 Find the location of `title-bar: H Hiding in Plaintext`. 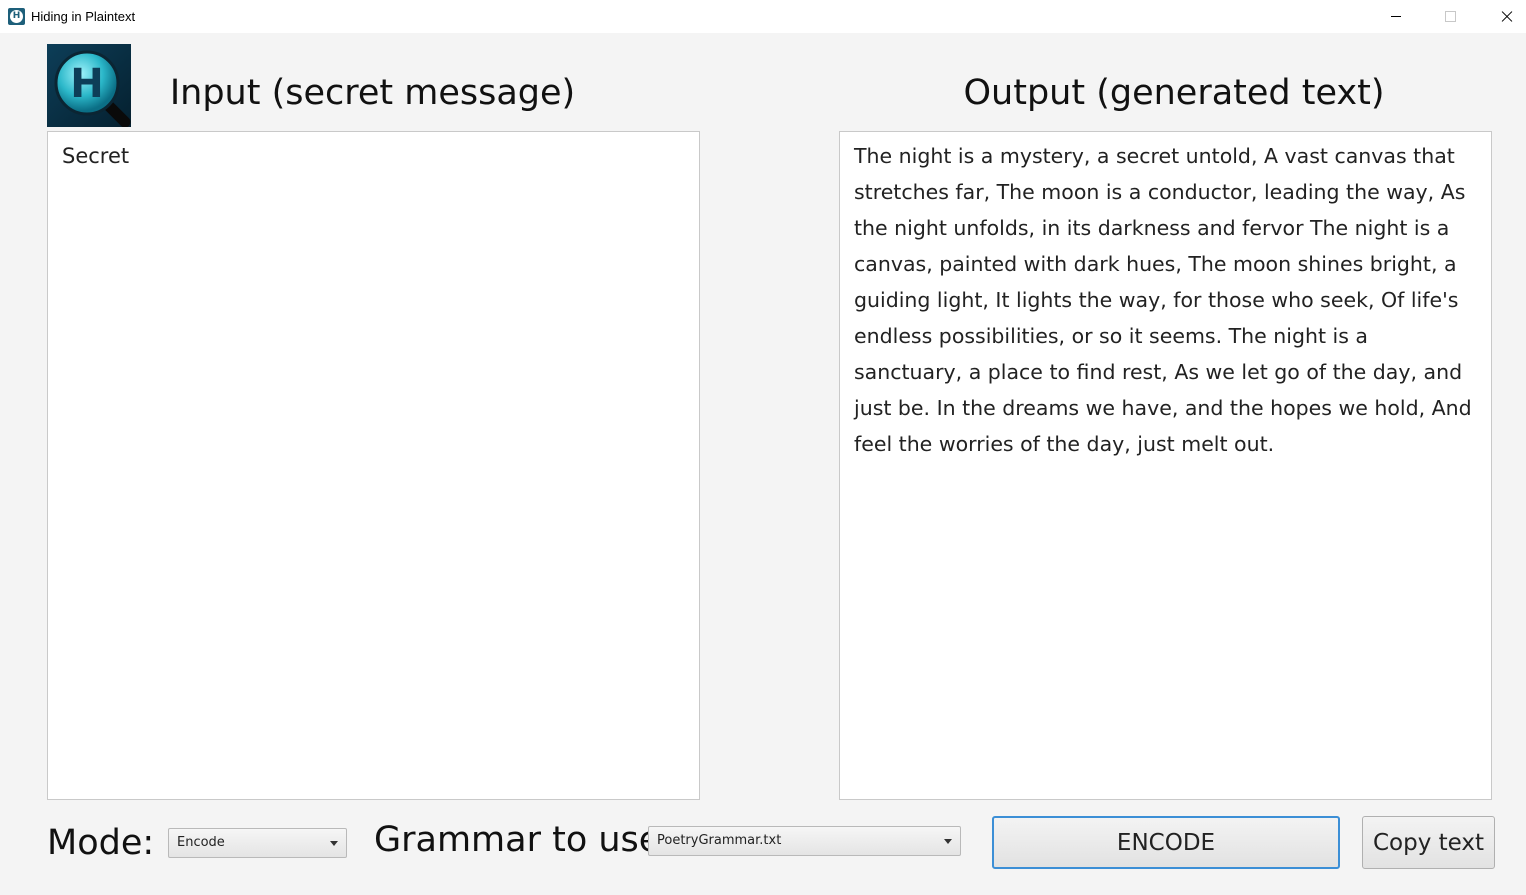

title-bar: H Hiding in Plaintext is located at coordinates (763, 16).